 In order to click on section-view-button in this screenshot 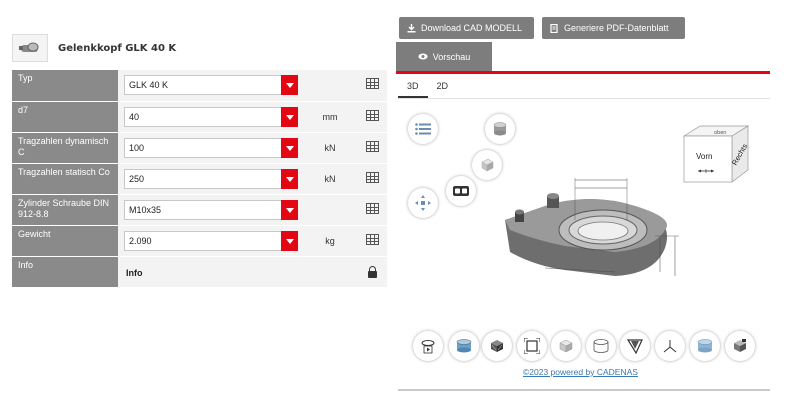, I will do `click(705, 346)`.